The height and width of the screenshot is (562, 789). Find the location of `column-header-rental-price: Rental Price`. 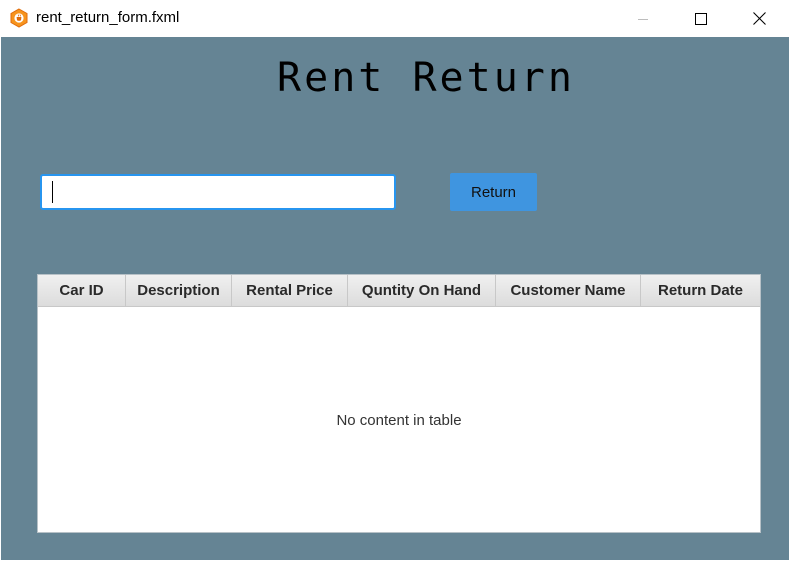

column-header-rental-price: Rental Price is located at coordinates (290, 290).